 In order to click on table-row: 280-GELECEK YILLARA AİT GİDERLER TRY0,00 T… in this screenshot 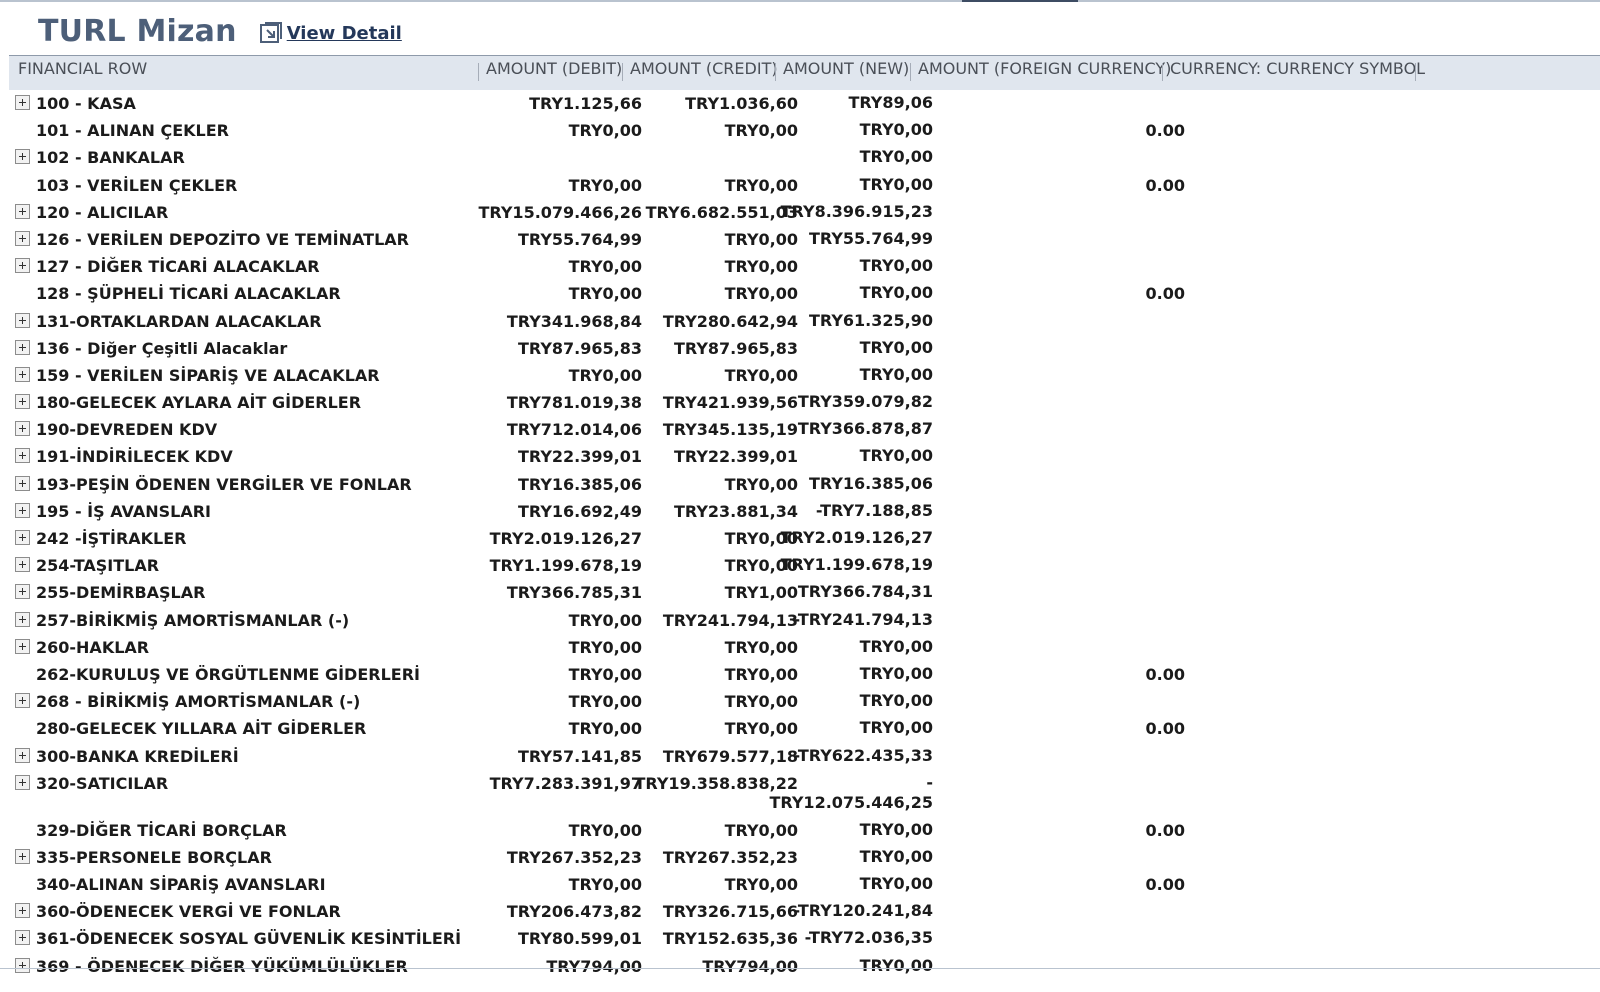, I will do `click(804, 728)`.